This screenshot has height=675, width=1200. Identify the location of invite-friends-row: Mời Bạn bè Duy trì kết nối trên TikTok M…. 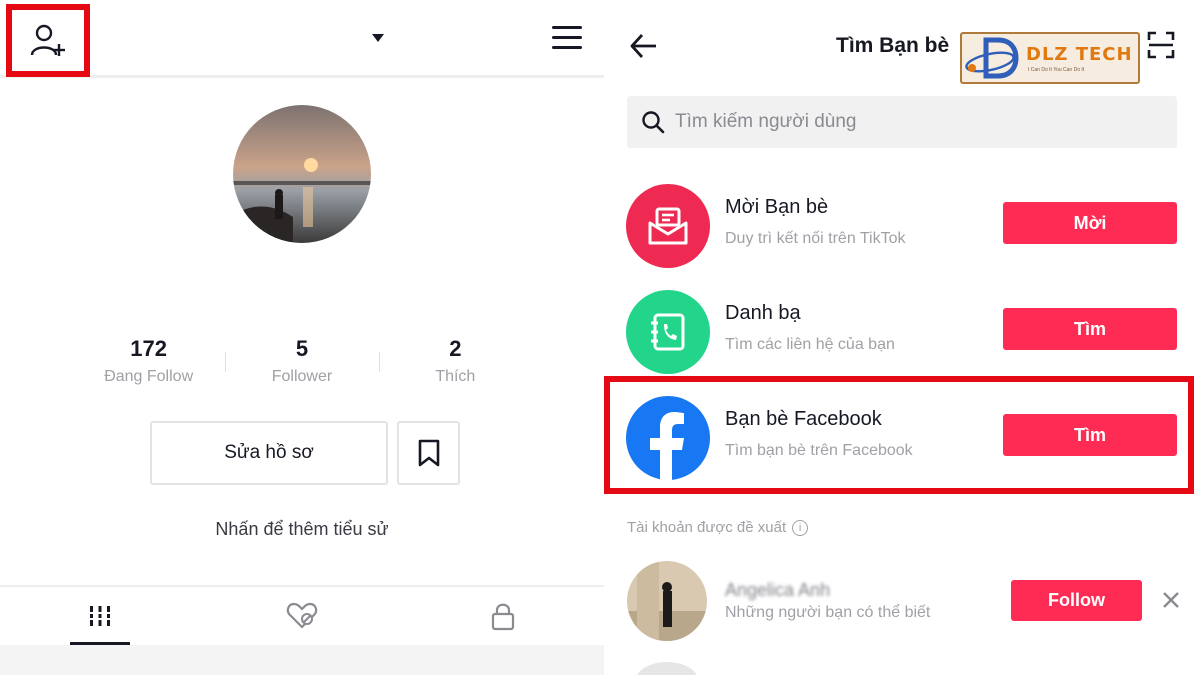
(905, 220).